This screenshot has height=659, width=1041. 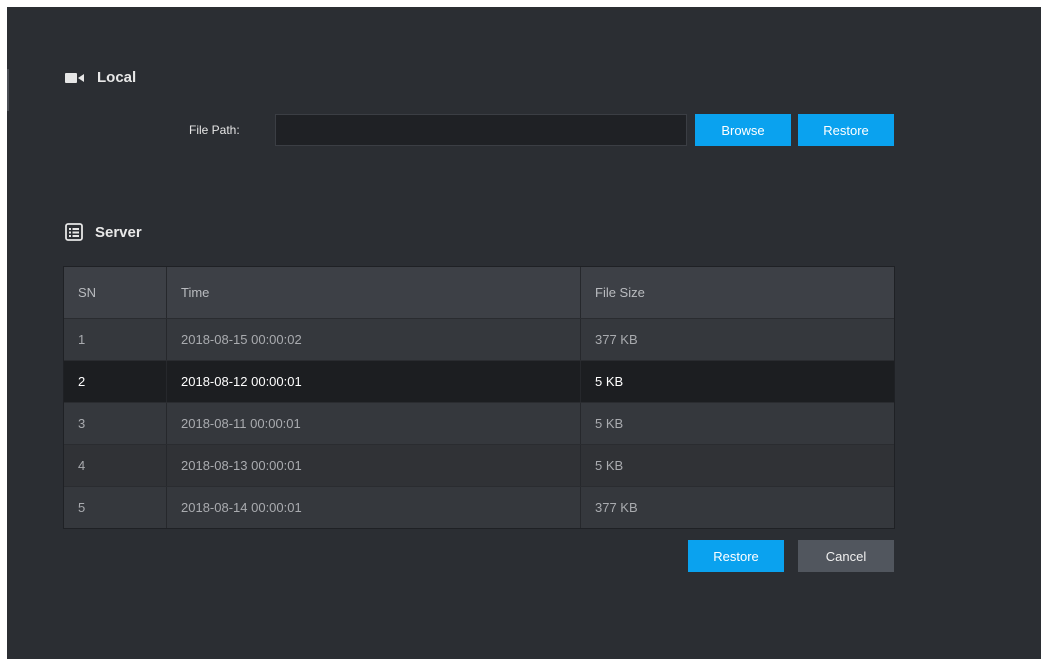 What do you see at coordinates (75, 78) in the screenshot?
I see `video-camera-icon` at bounding box center [75, 78].